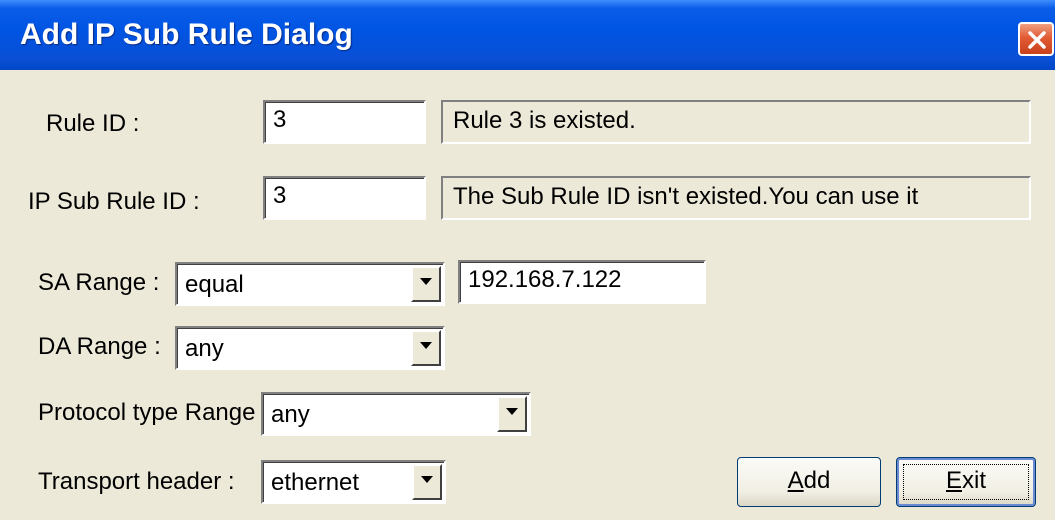 Image resolution: width=1055 pixels, height=520 pixels. I want to click on title-bar: Add IP Sub Rule Dialog, so click(527, 35).